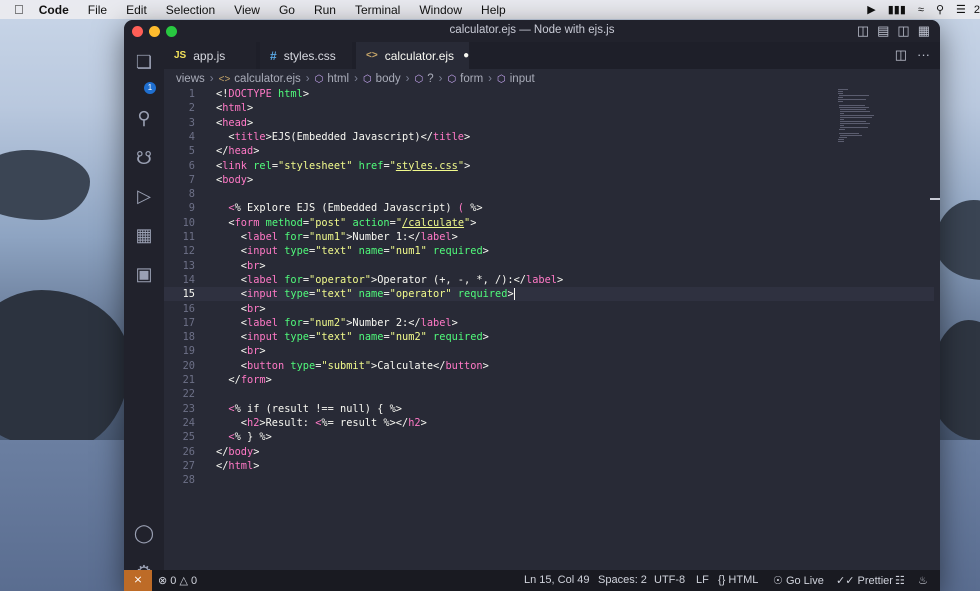  I want to click on run-debug-icon: ▷, so click(144, 196).